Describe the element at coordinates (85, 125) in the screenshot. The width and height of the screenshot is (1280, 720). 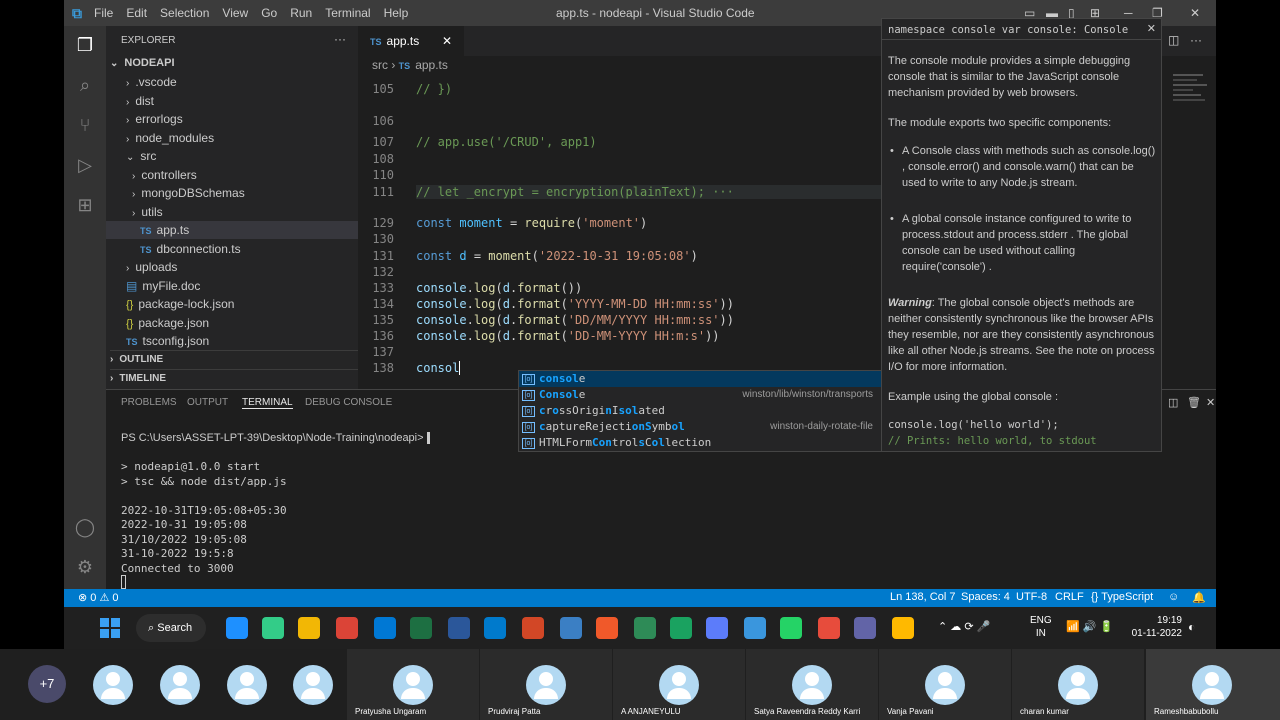
I see `source-control-icon: ⑂` at that location.